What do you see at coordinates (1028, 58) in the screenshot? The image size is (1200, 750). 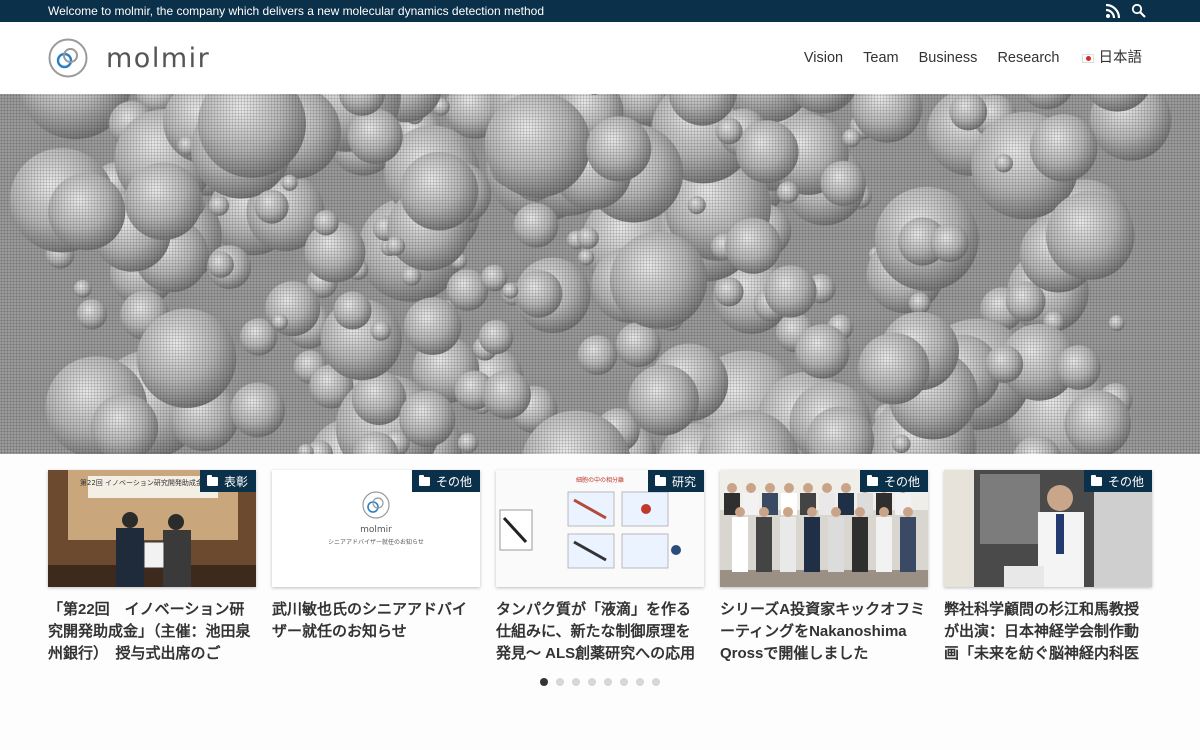 I see `nav-research: Research` at bounding box center [1028, 58].